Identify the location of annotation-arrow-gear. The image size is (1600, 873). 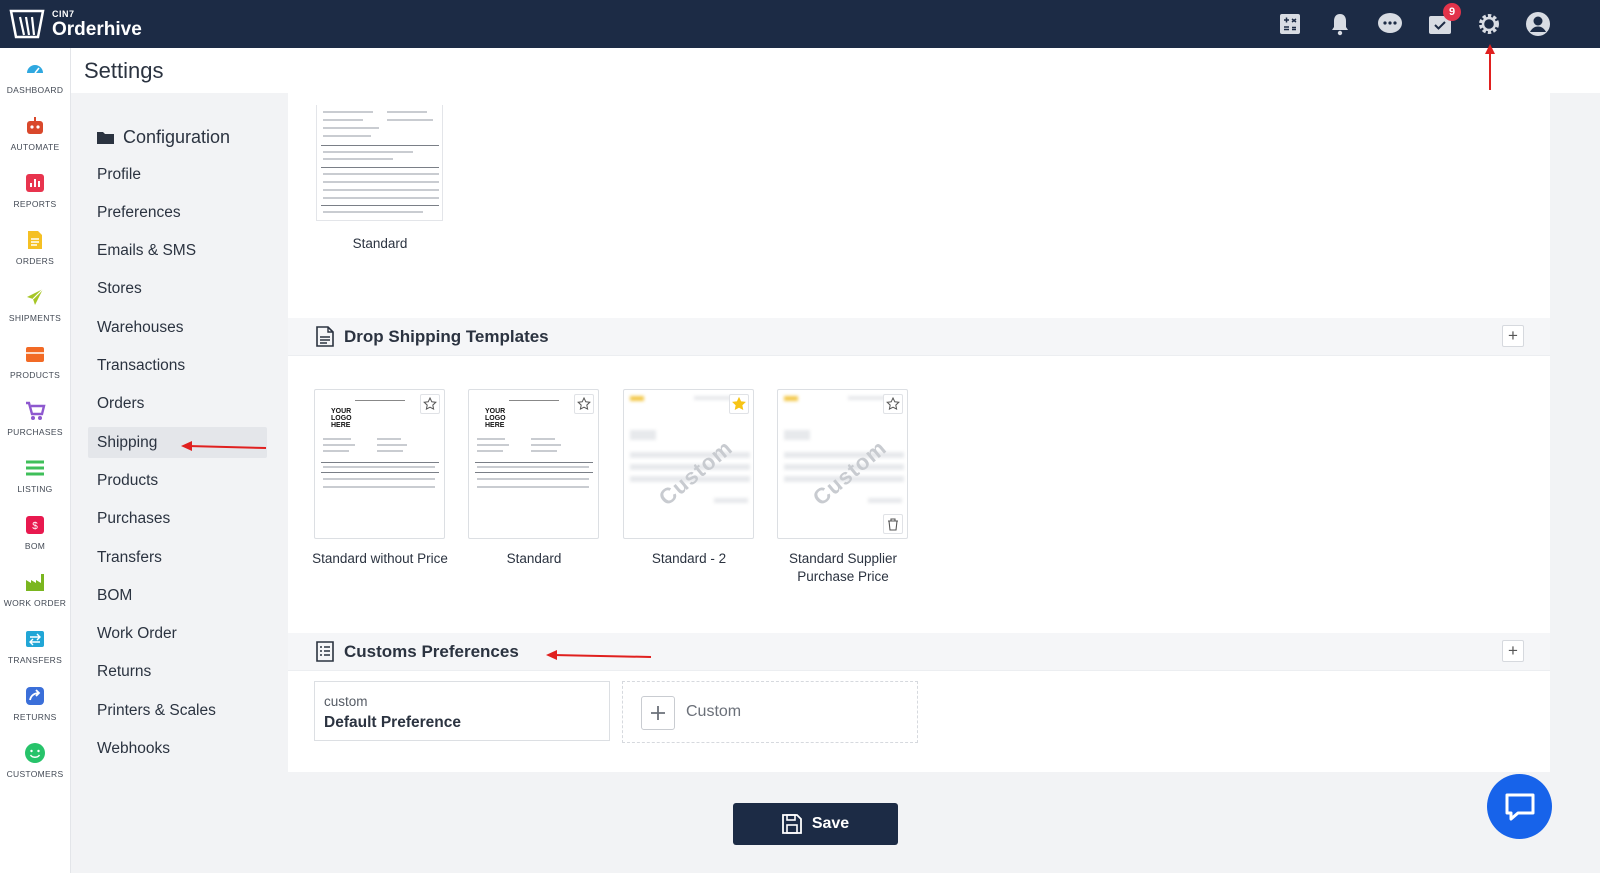
(1490, 67).